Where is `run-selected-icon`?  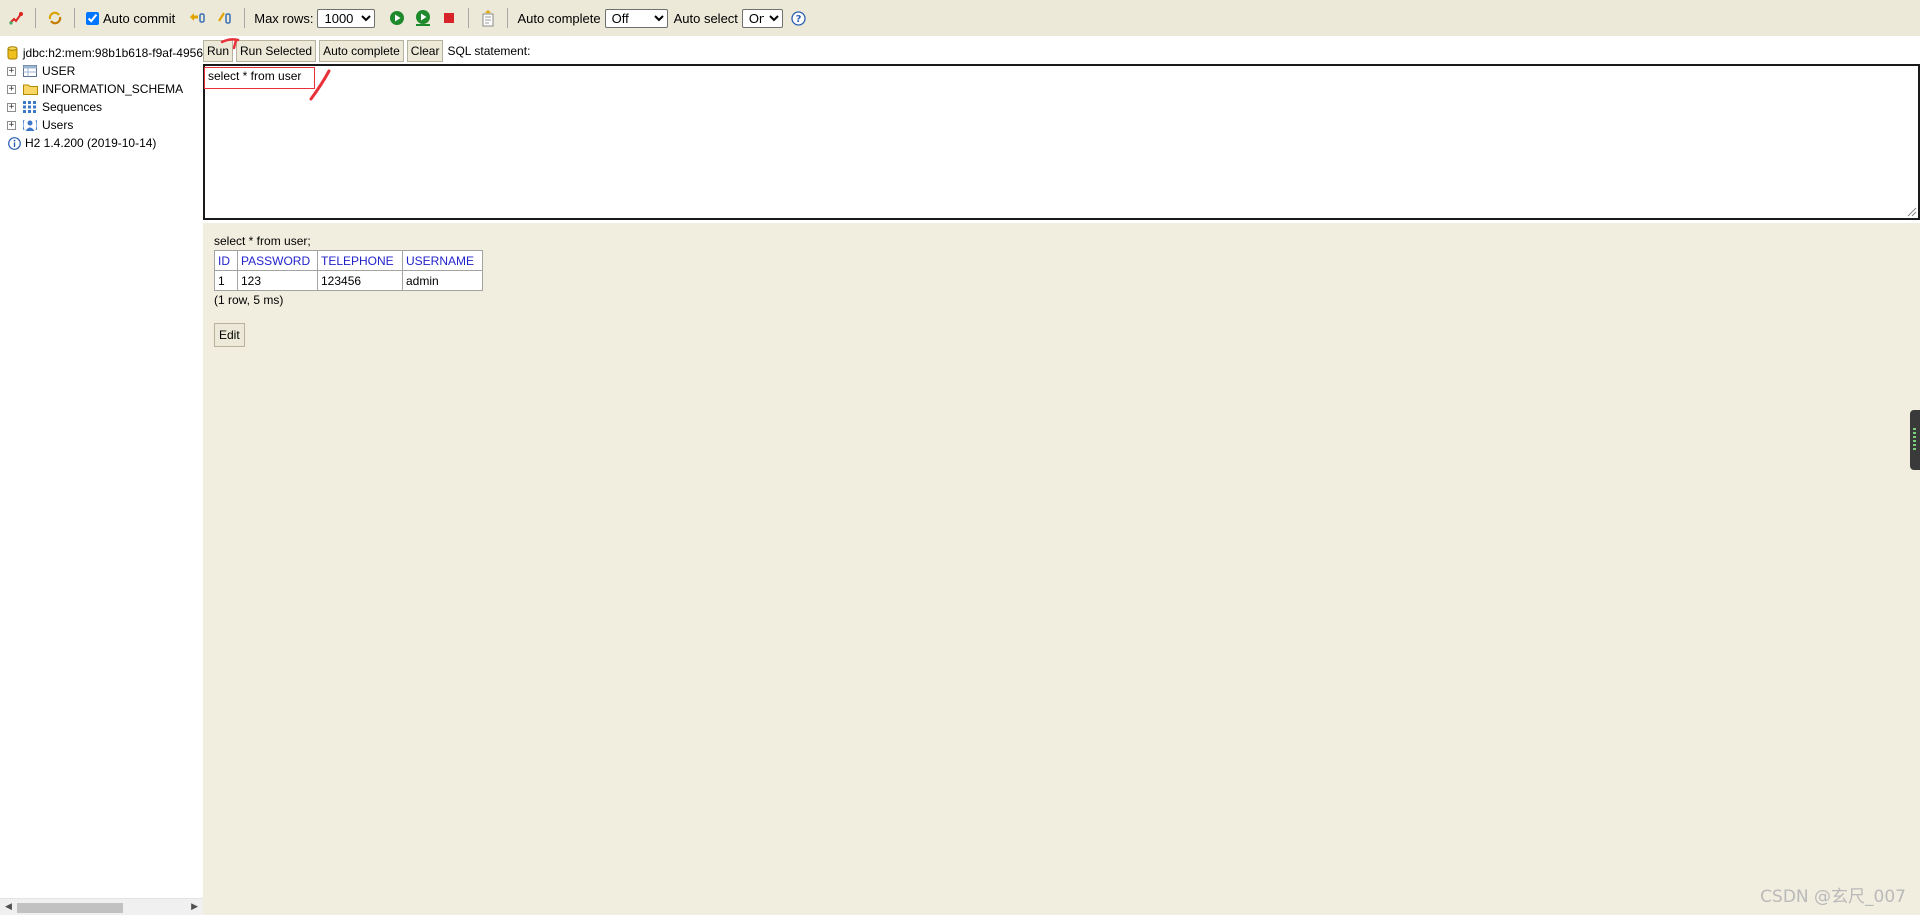
run-selected-icon is located at coordinates (423, 18).